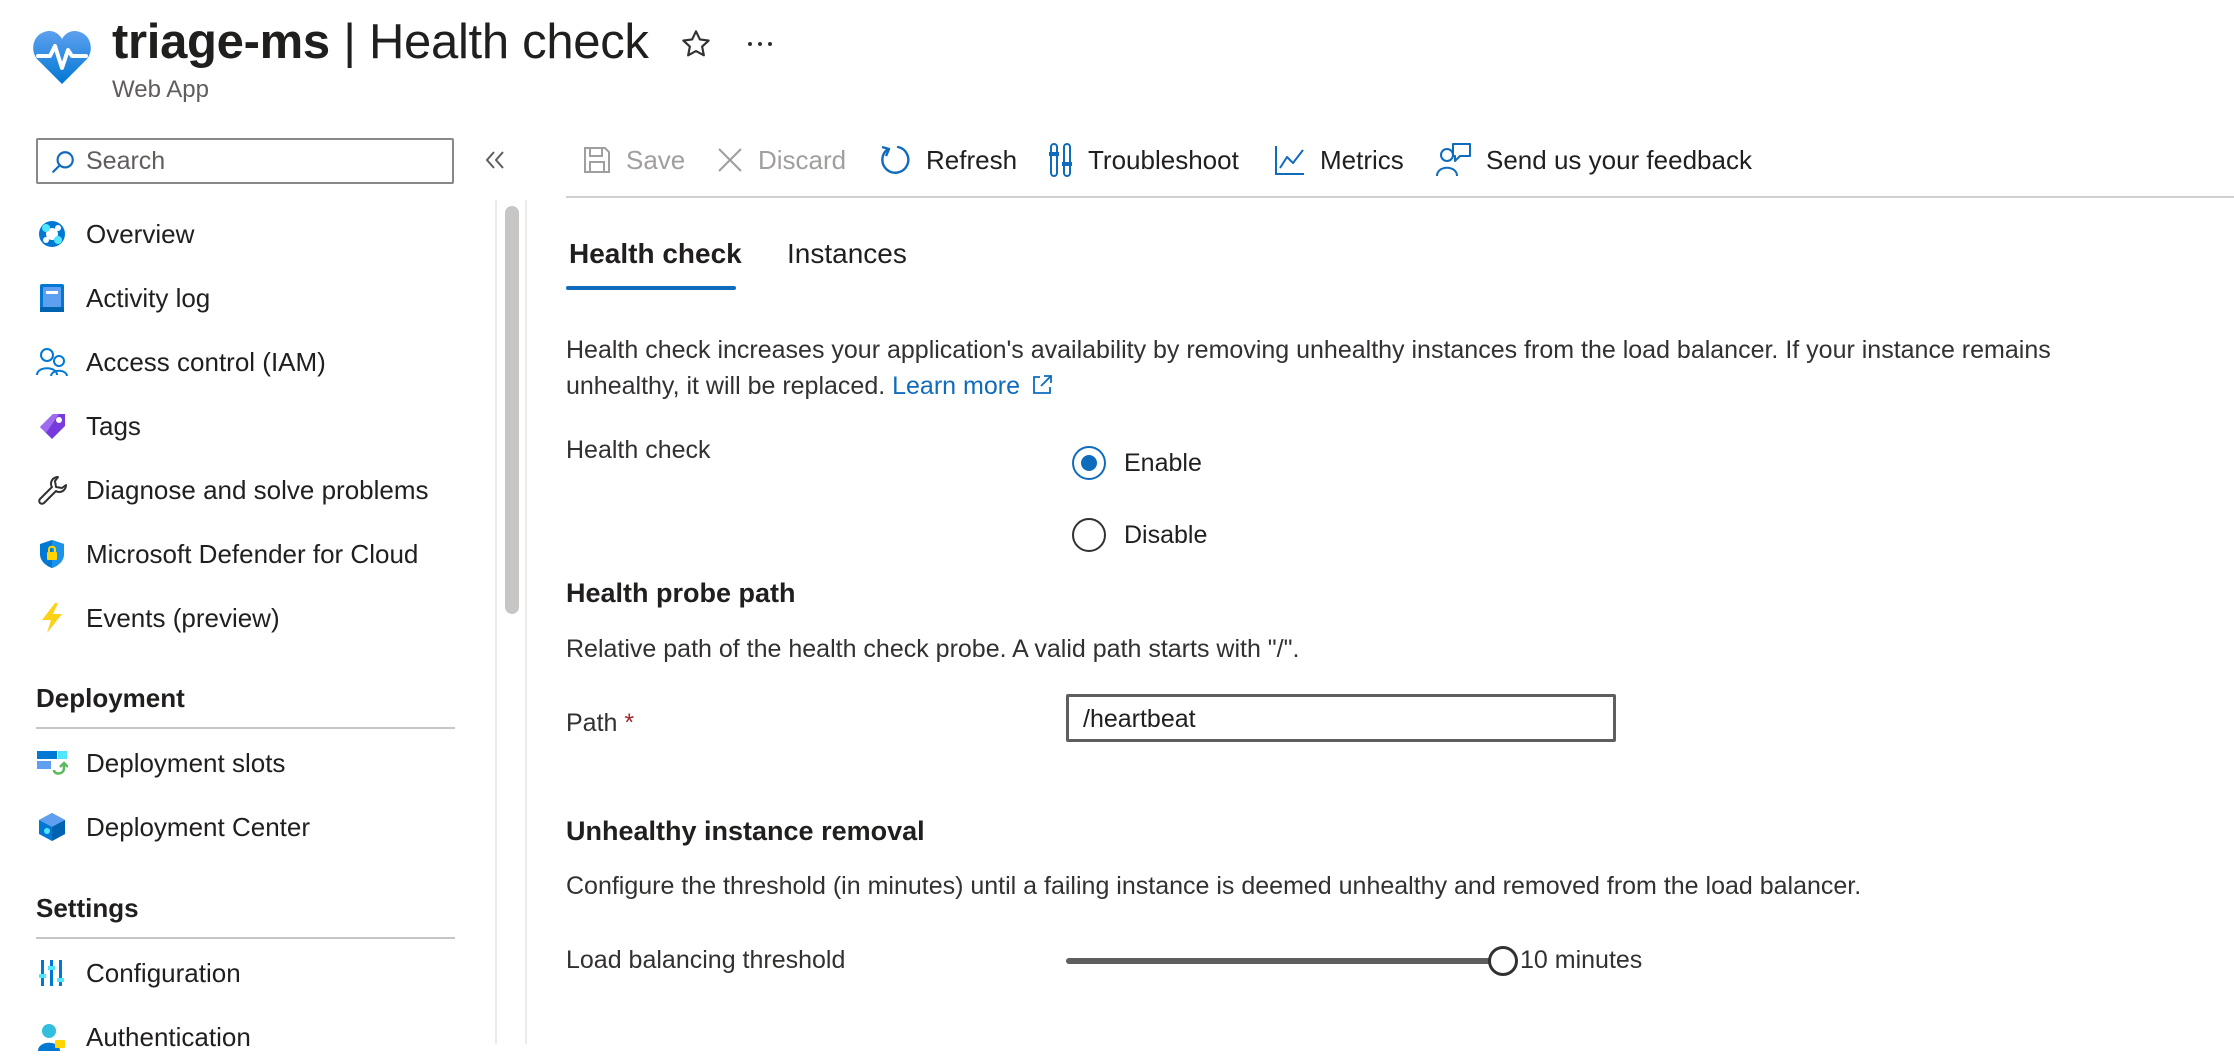 Image resolution: width=2234 pixels, height=1061 pixels. Describe the element at coordinates (629, 723) in the screenshot. I see `required-marker: *` at that location.